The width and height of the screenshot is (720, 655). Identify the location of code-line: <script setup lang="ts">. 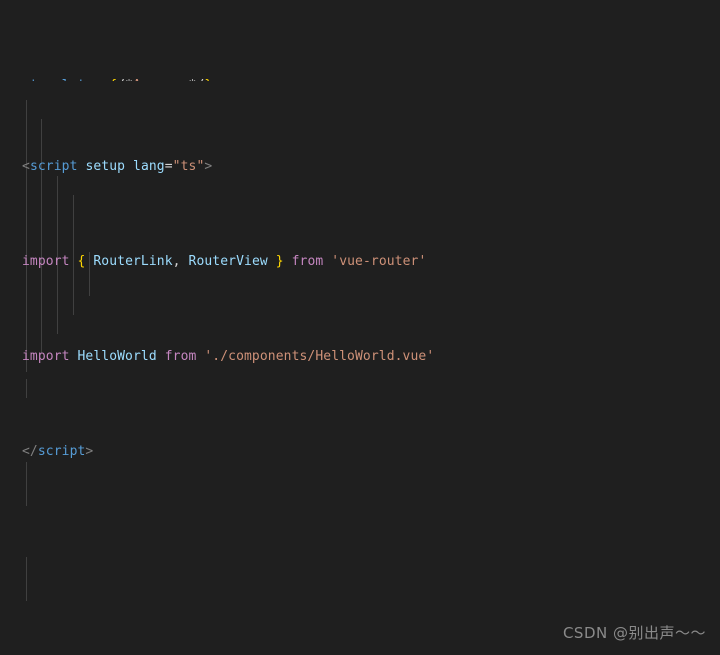
(117, 166).